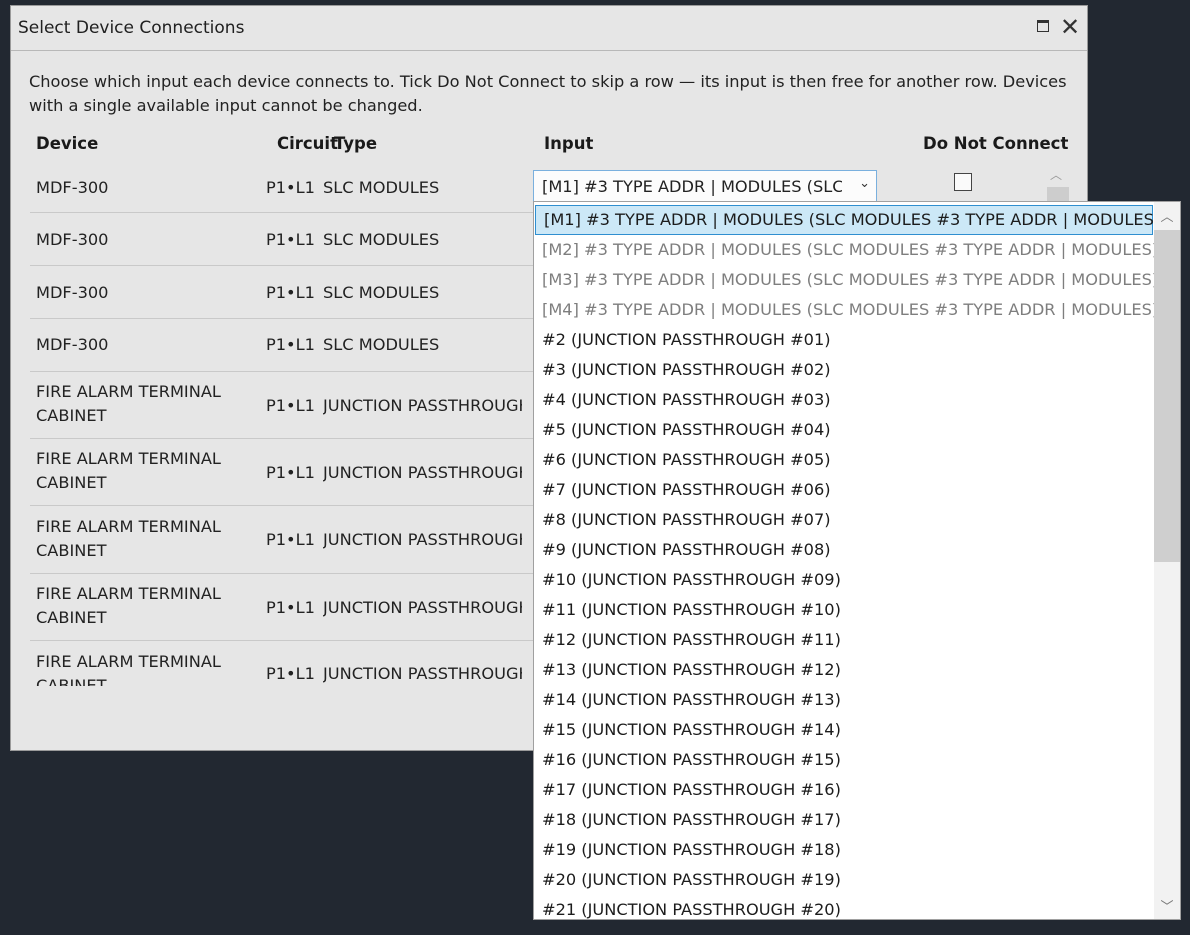 The image size is (1190, 935). I want to click on dropdown-option: #10 (JUNCTION PASSTHROUGH #09), so click(844, 580).